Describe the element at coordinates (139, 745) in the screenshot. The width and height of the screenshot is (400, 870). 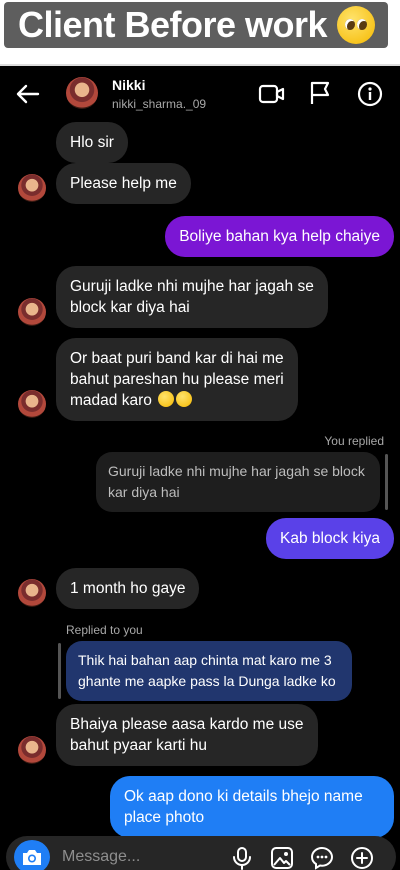
I see `message-text-line: bahut pyaar karti hu` at that location.